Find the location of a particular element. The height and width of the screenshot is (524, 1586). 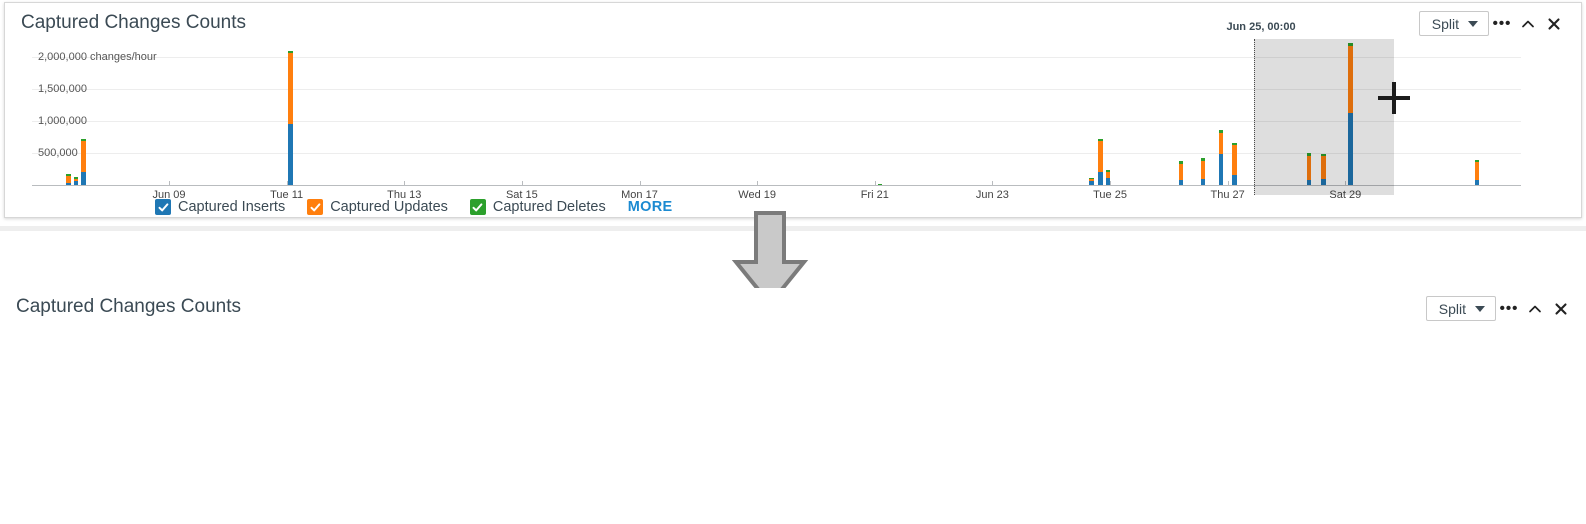

x-axis-tick-label: Tue 25 is located at coordinates (1110, 195).